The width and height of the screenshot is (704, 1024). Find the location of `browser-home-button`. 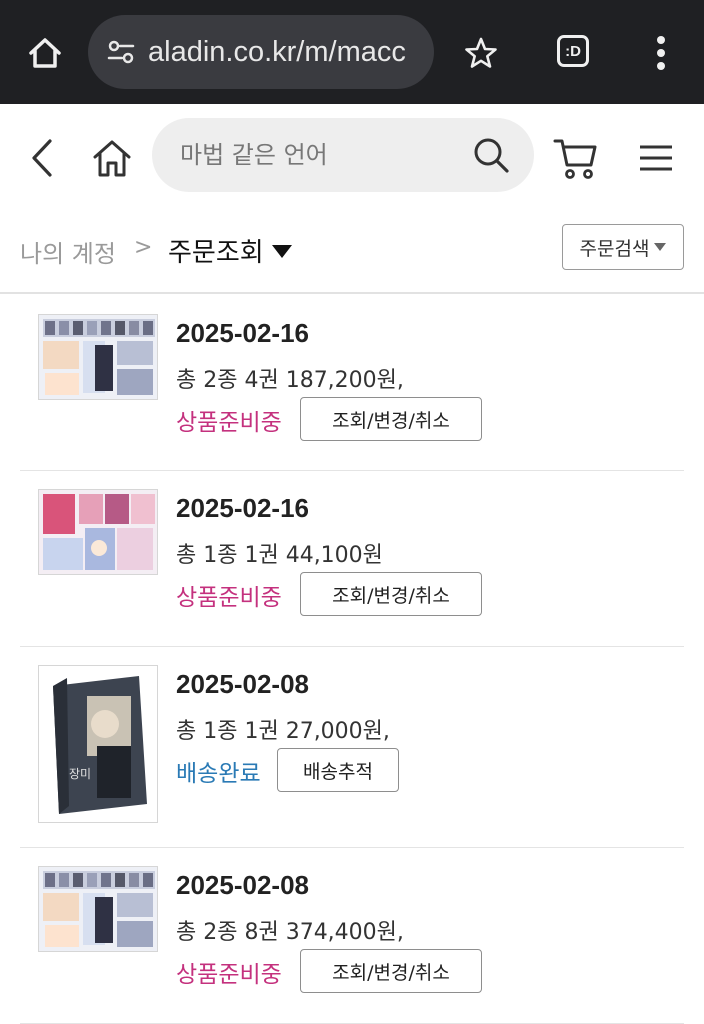

browser-home-button is located at coordinates (45, 53).